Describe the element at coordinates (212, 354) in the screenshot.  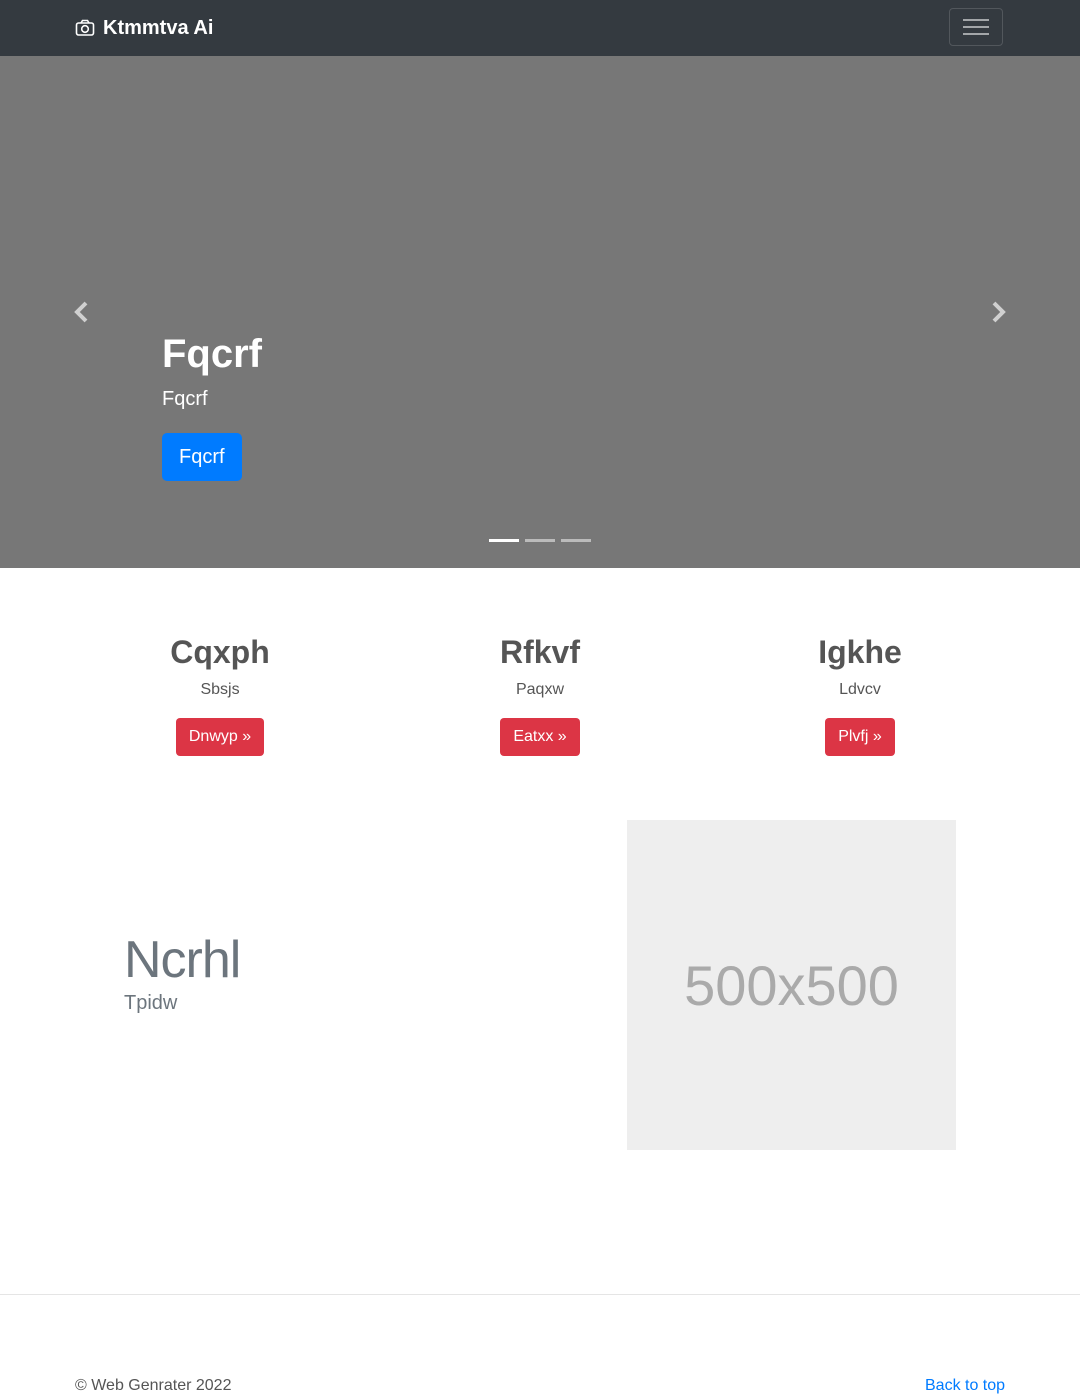
I see `carousel-title: Fqcrf` at that location.